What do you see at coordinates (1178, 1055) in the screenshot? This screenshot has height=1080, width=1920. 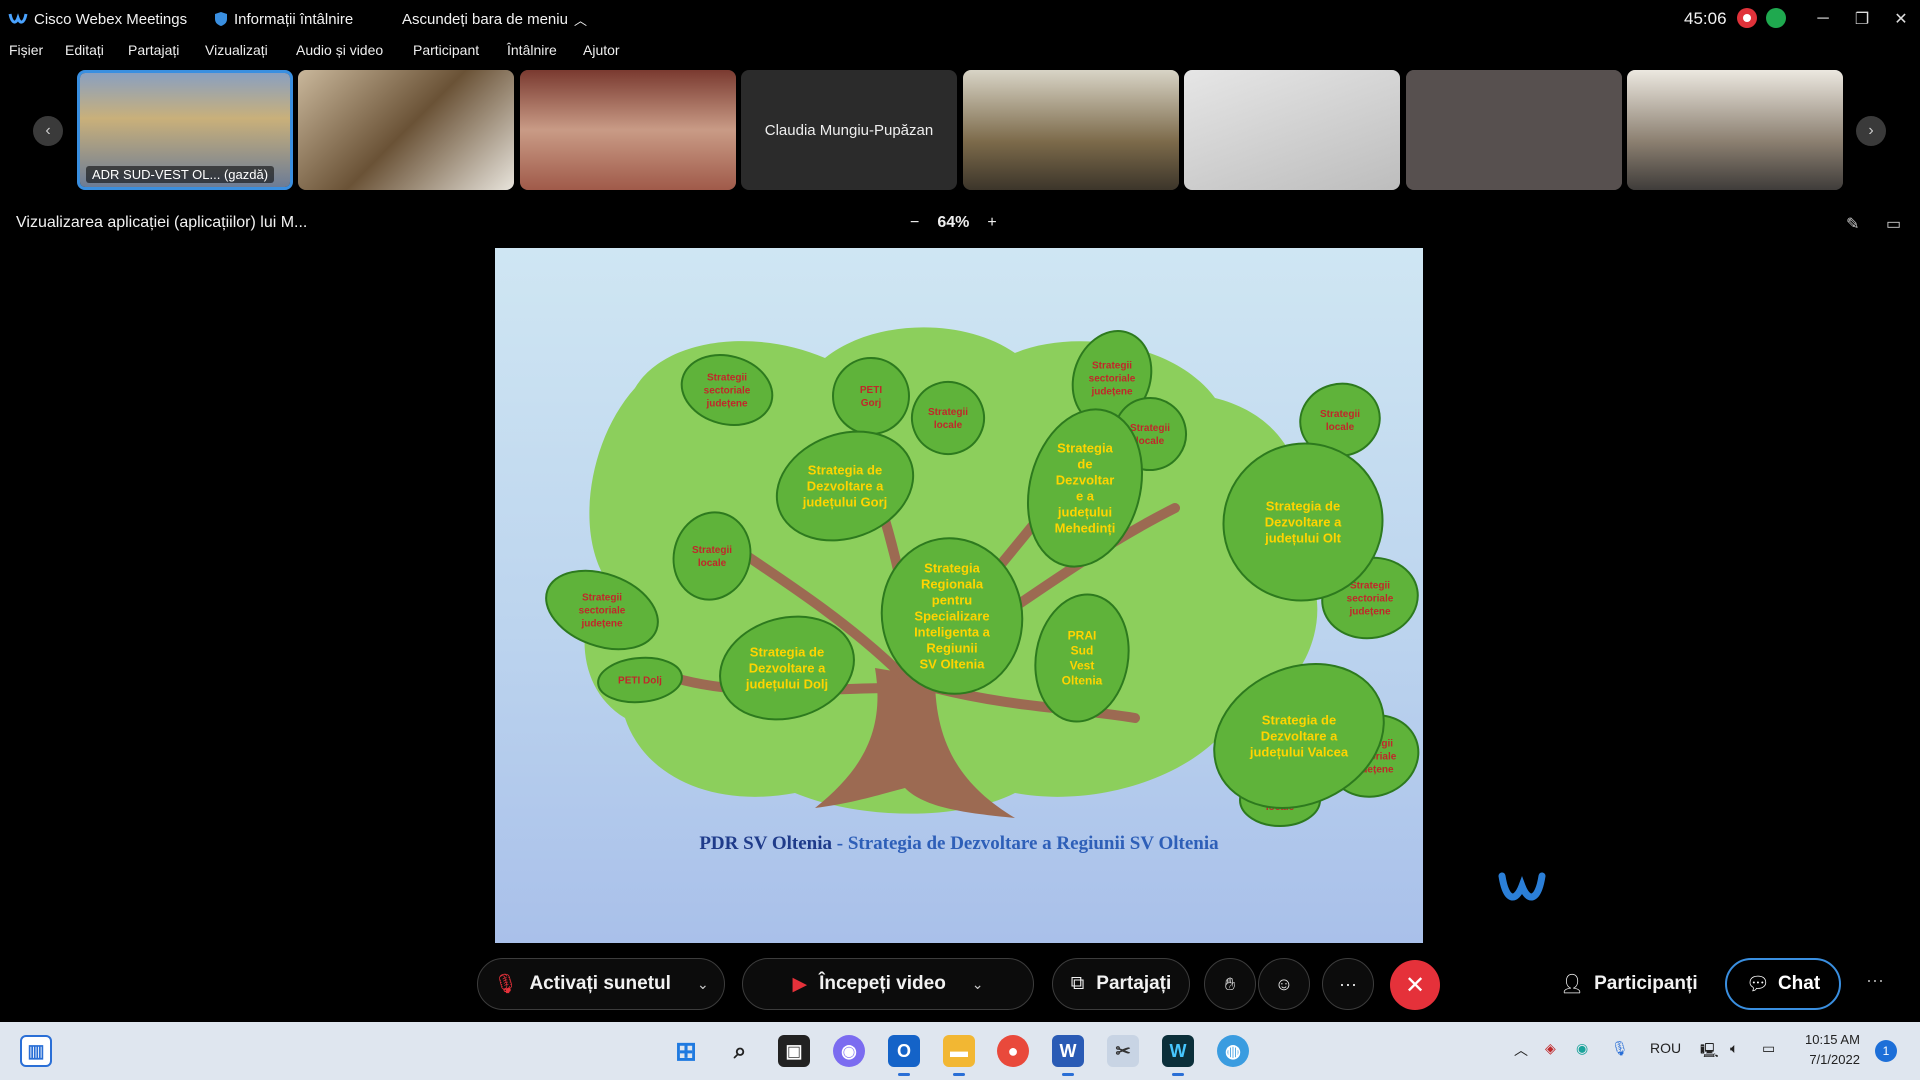 I see `webex-taskbar-icon: W` at bounding box center [1178, 1055].